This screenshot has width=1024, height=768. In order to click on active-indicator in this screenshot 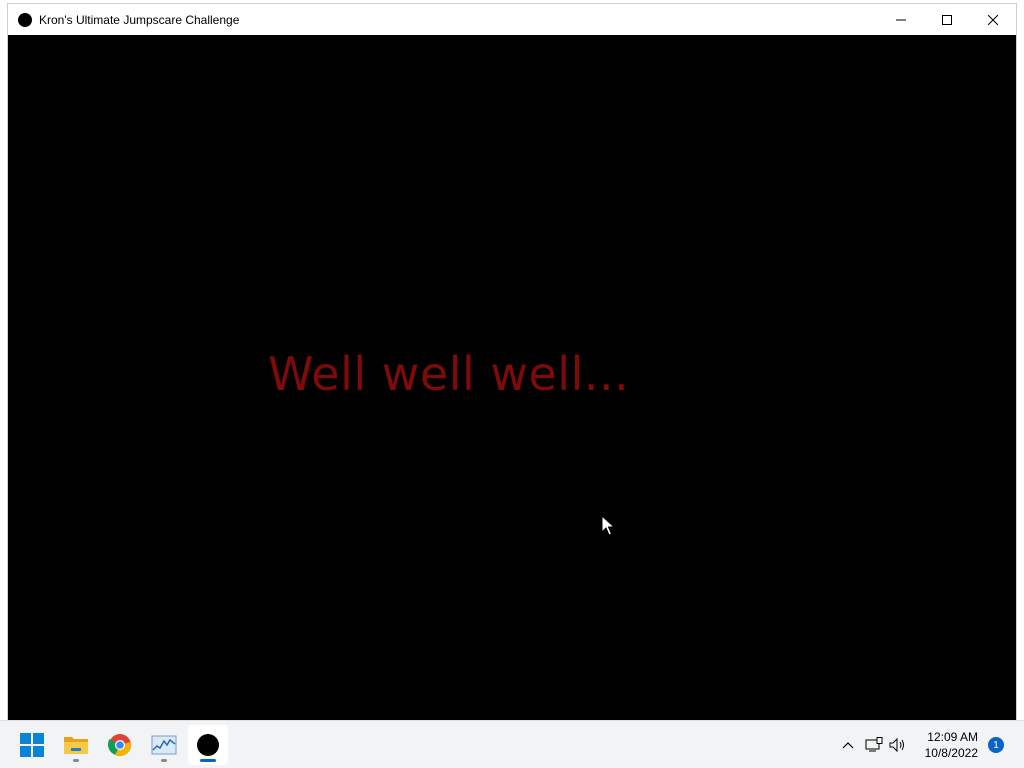, I will do `click(208, 760)`.